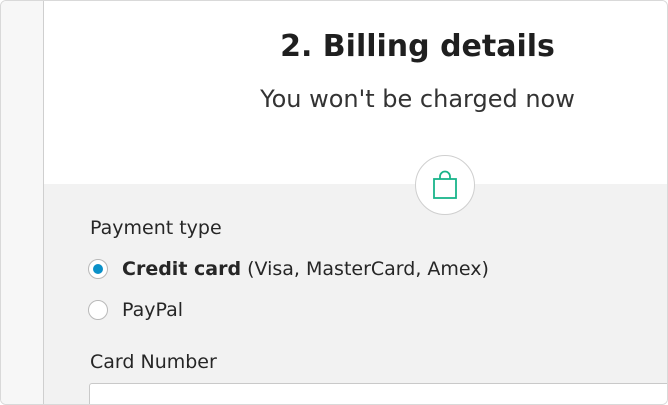 The height and width of the screenshot is (405, 668). What do you see at coordinates (365, 269) in the screenshot?
I see `credit-card-detail: (Visa, MasterCard, Amex)` at bounding box center [365, 269].